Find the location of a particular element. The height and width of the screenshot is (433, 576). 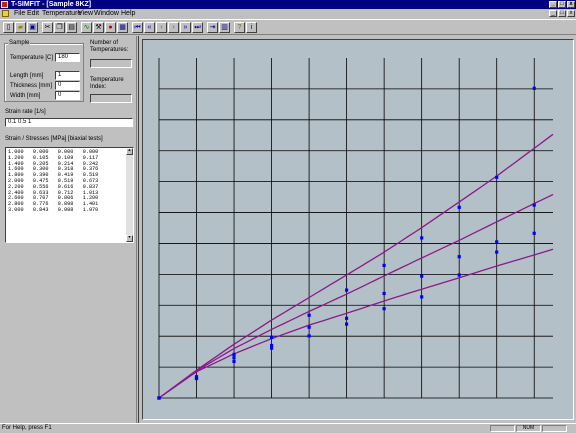

nav-next-icon: › is located at coordinates (173, 27).